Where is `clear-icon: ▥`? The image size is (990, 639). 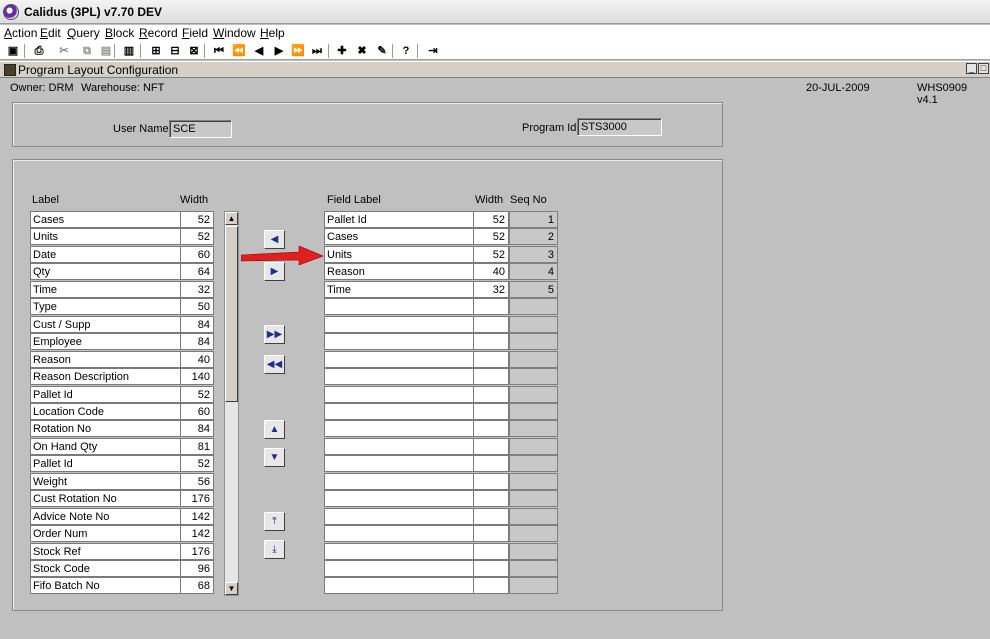
clear-icon: ▥ is located at coordinates (129, 51).